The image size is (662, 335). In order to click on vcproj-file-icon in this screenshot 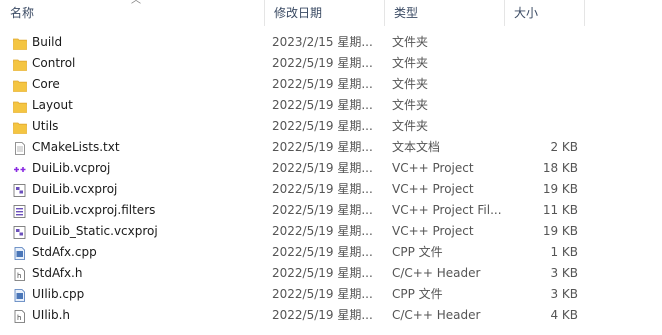, I will do `click(20, 168)`.